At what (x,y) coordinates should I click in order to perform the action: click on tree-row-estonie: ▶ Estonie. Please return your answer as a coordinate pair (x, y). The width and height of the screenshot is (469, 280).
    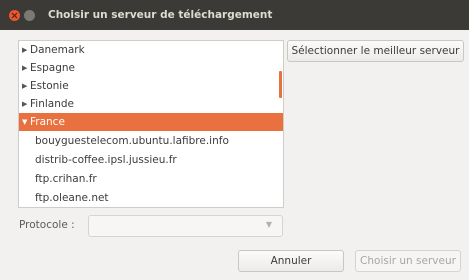
    Looking at the image, I should click on (149, 86).